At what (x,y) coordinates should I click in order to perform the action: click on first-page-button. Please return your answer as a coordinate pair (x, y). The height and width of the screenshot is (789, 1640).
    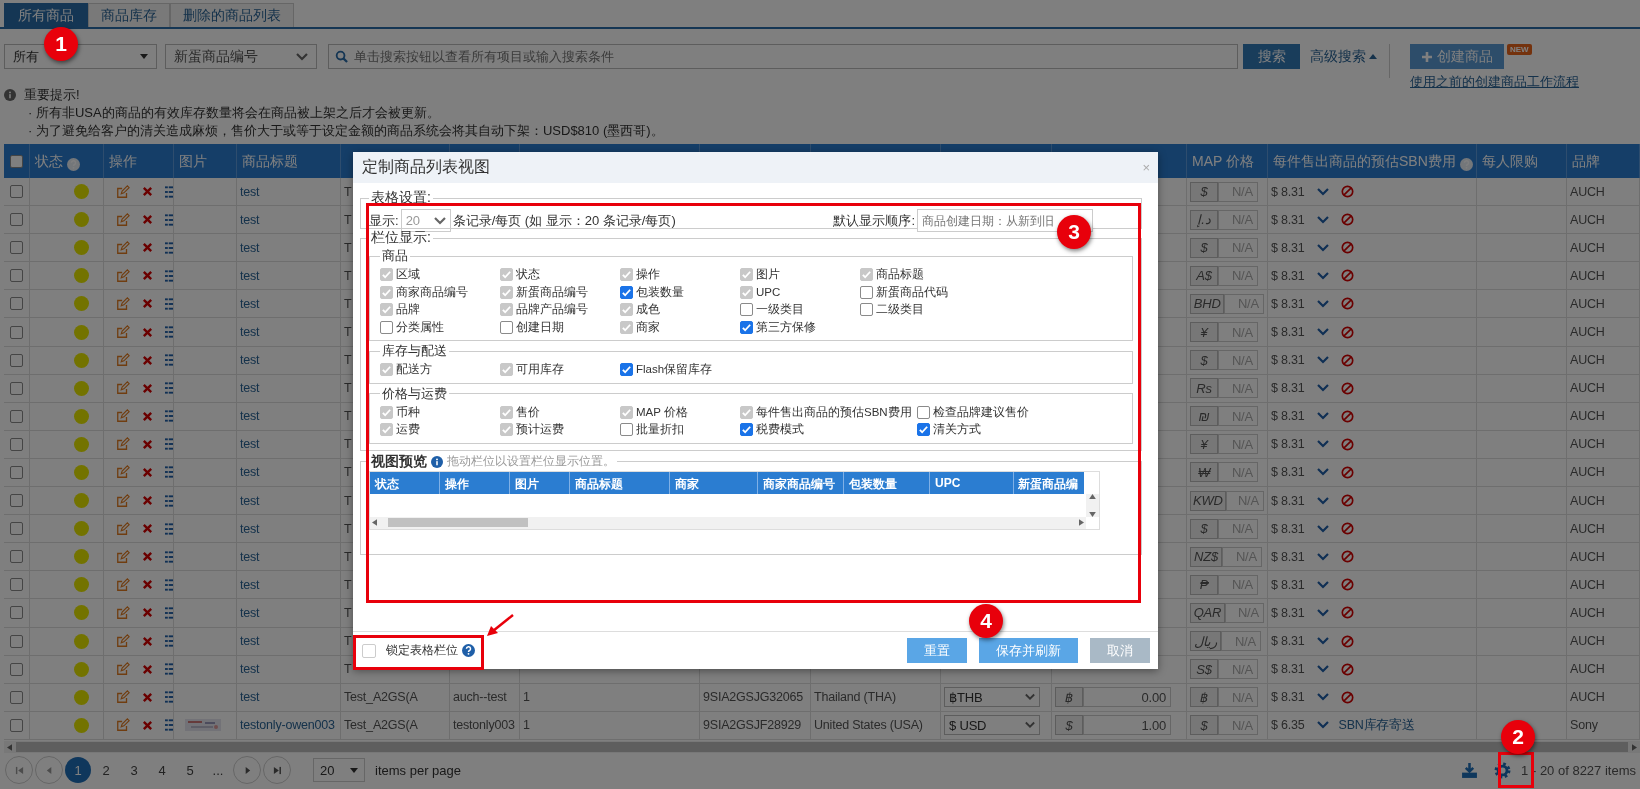
    Looking at the image, I should click on (19, 770).